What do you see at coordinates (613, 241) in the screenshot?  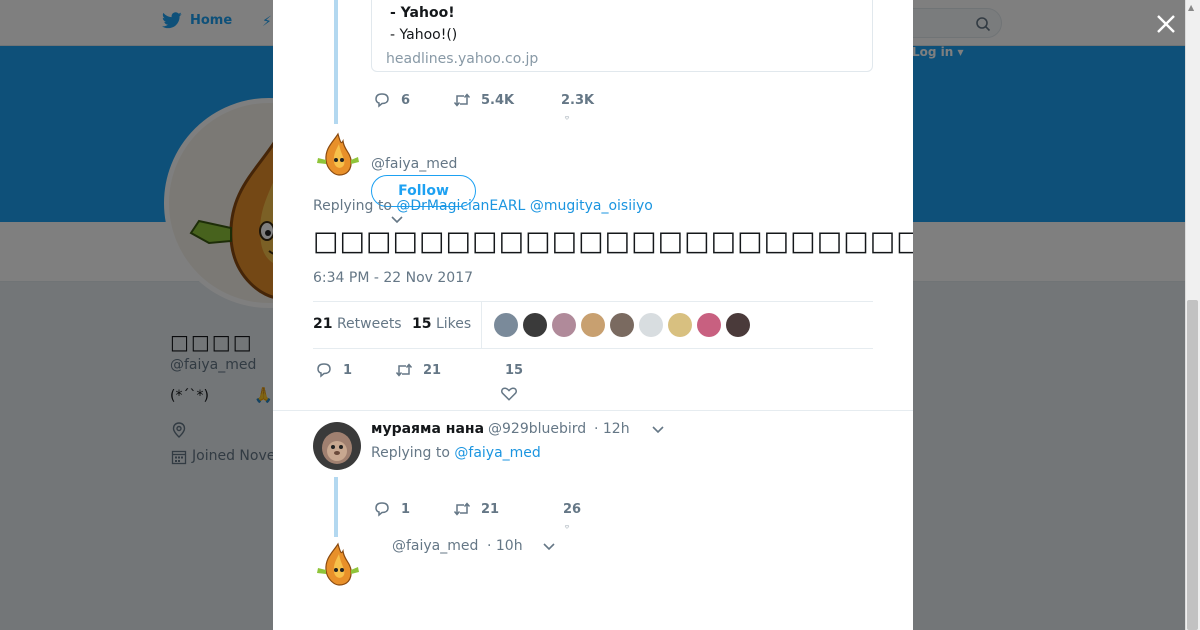 I see `tweet-text: □□□□□□□□□□□□□□□□□□□□□□□□□□□□□□□□□□□□□□□□` at bounding box center [613, 241].